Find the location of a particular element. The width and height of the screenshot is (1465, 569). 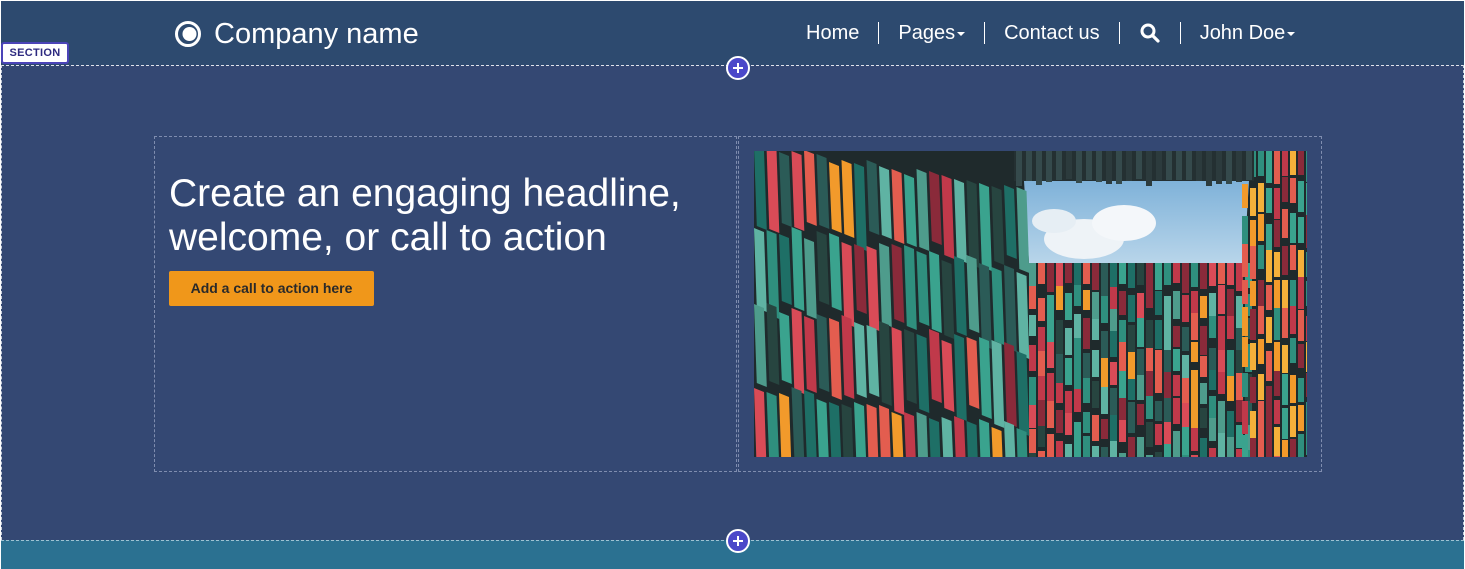

section-tag: SECTION is located at coordinates (35, 53).